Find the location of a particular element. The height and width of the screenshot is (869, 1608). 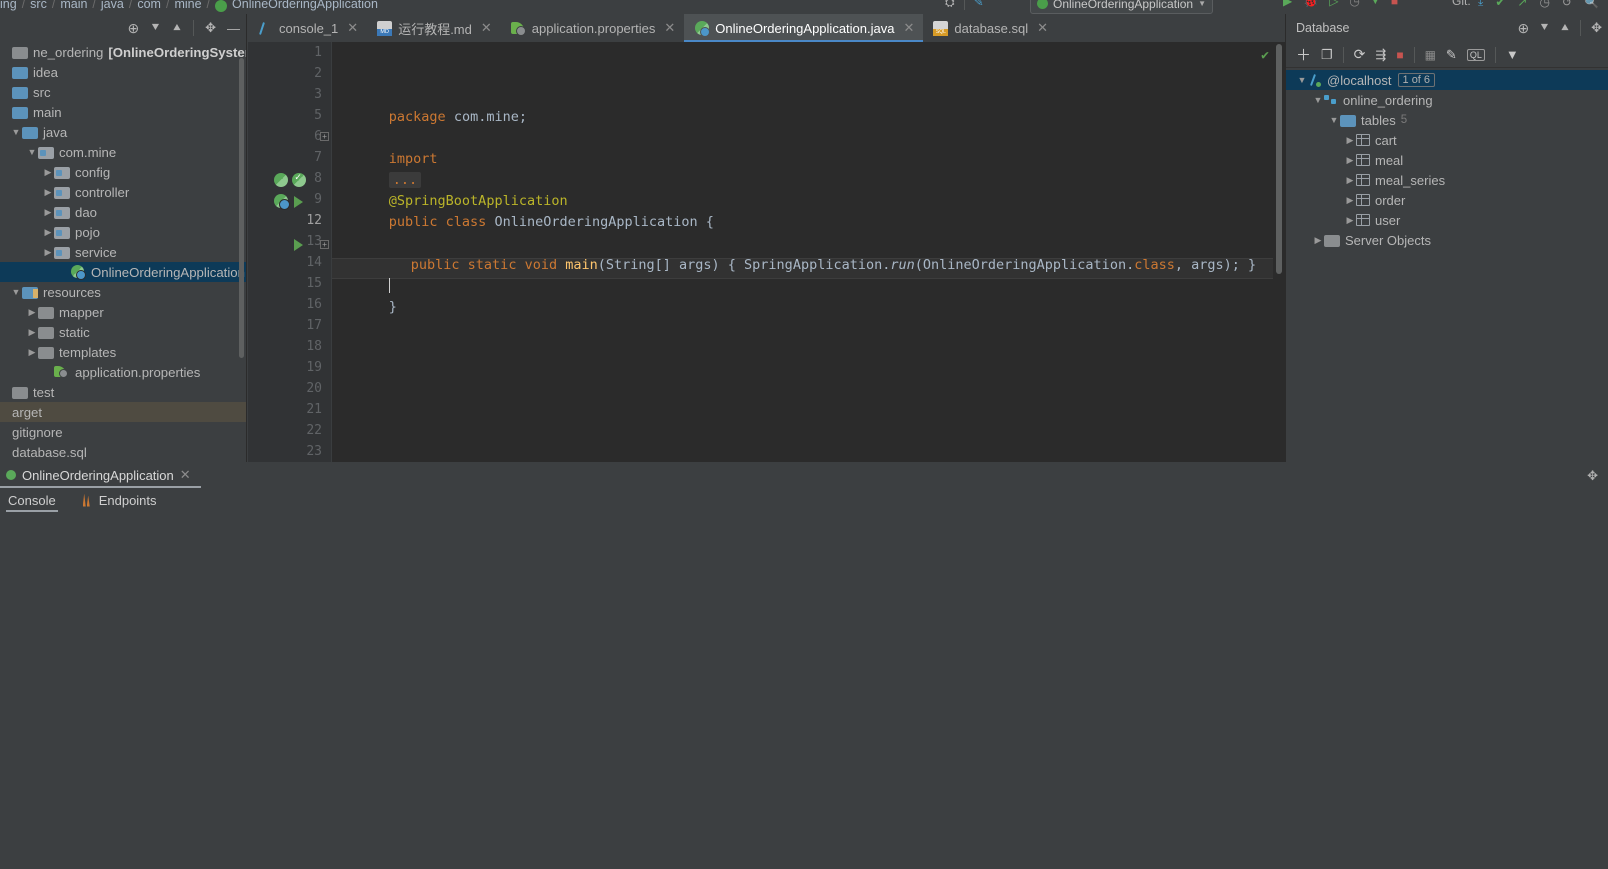

breadcrumb-item: main is located at coordinates (73, 5).